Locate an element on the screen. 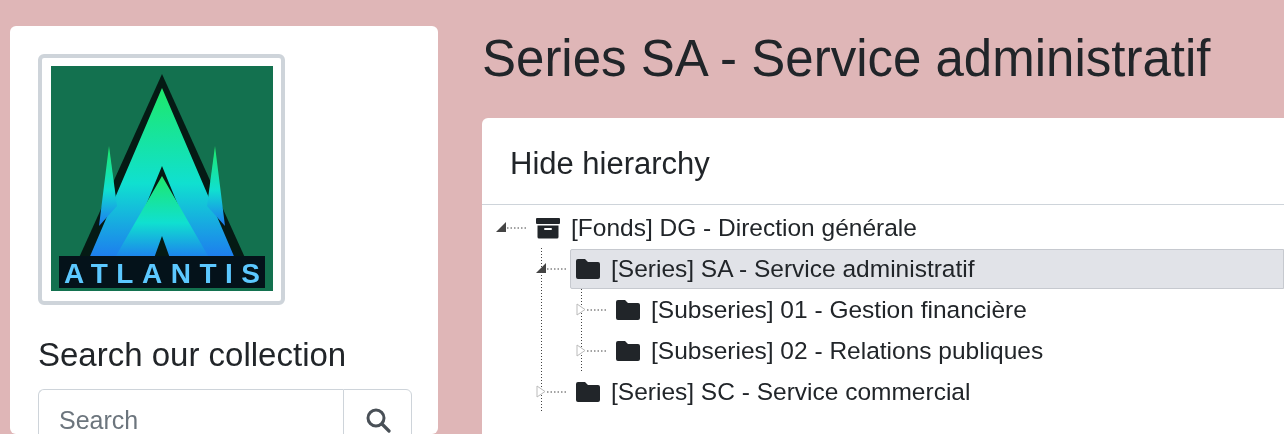 The height and width of the screenshot is (434, 1284). hide-hierarchy-button: Hide hierarchy is located at coordinates (610, 164).